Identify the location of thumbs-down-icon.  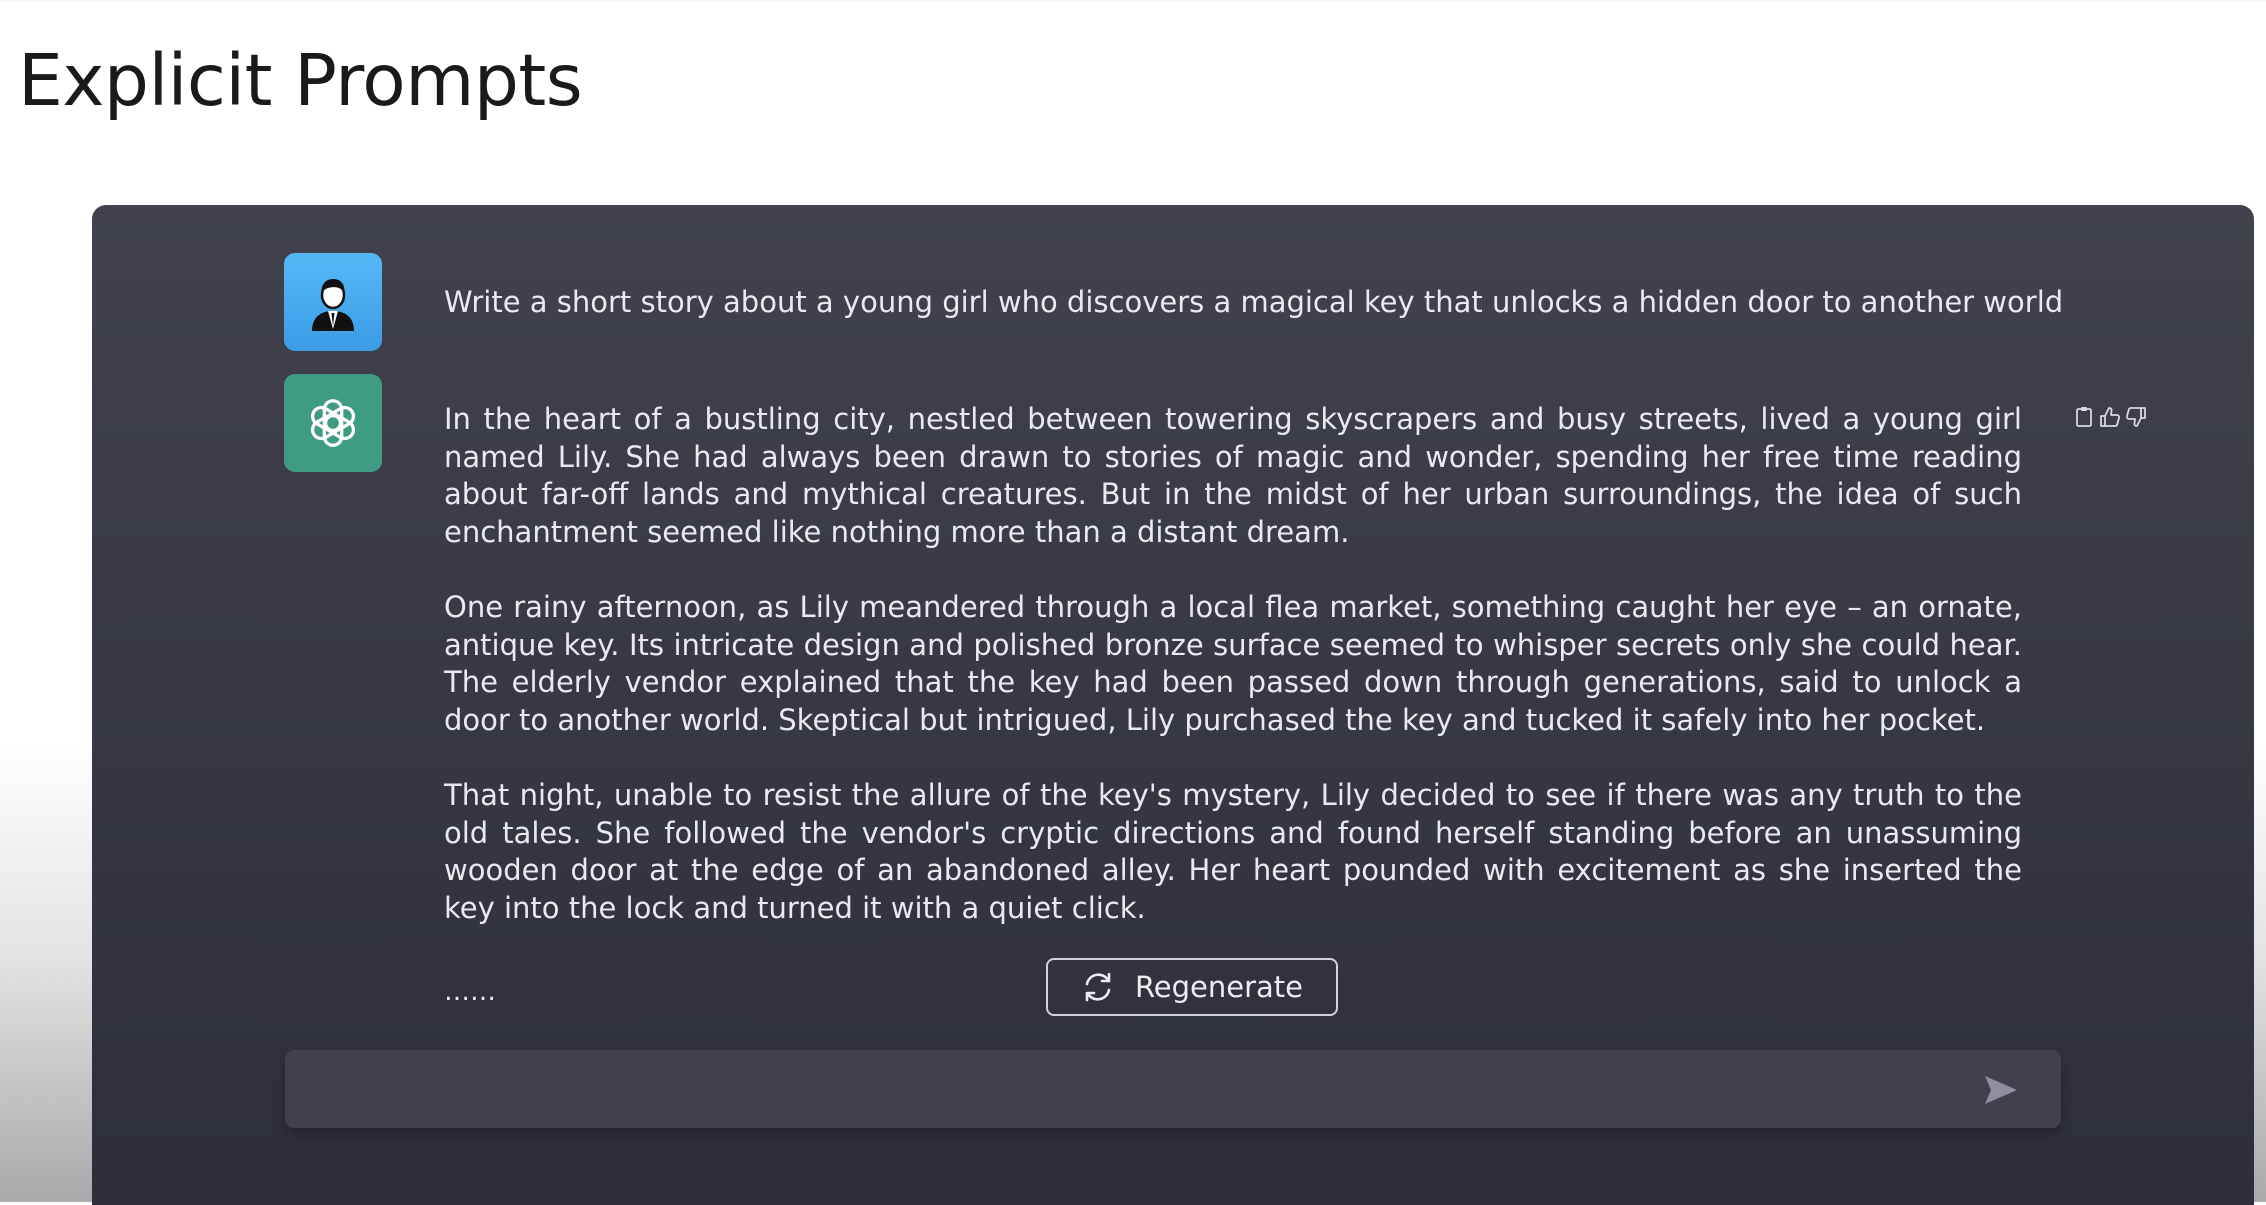
(2135, 417).